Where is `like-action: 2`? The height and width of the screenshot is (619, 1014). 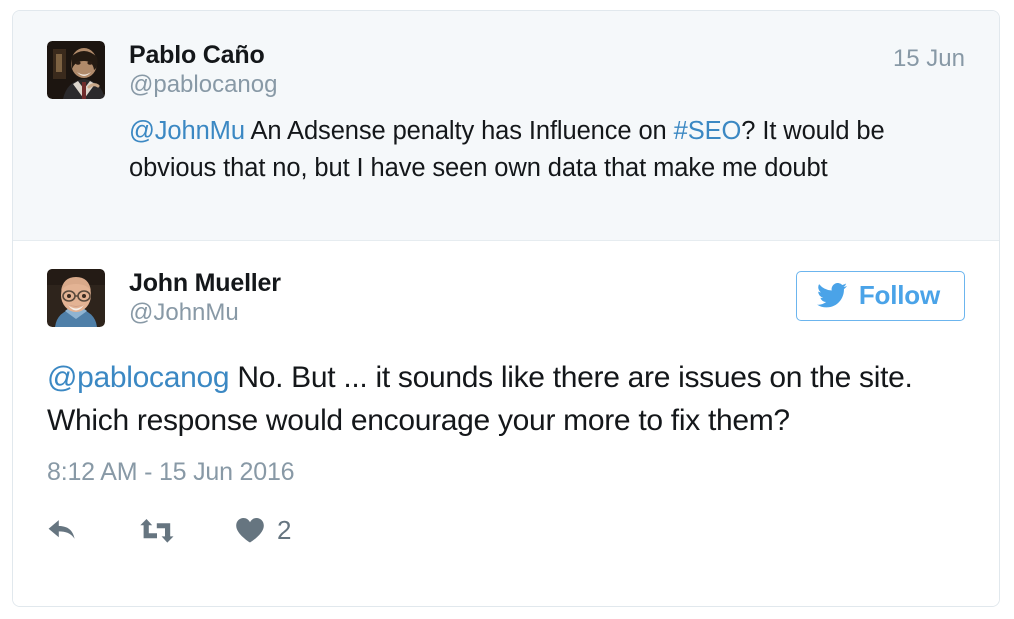 like-action: 2 is located at coordinates (263, 530).